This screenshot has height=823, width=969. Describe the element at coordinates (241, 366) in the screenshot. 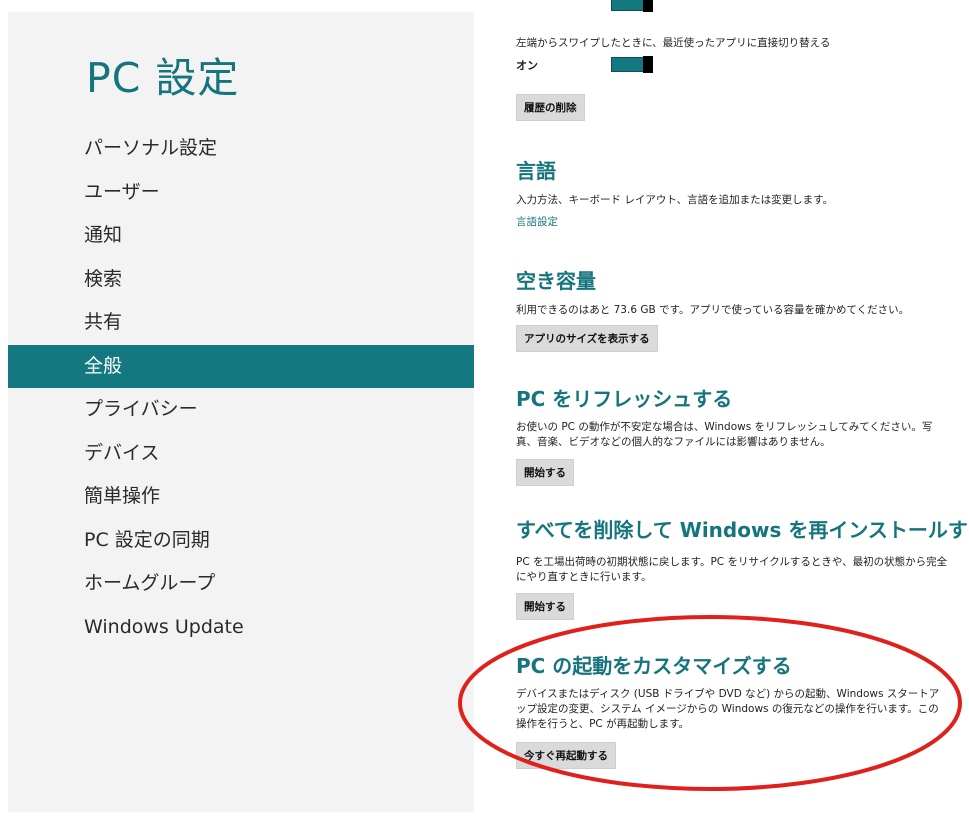

I see `nav-item-general: 全般` at that location.